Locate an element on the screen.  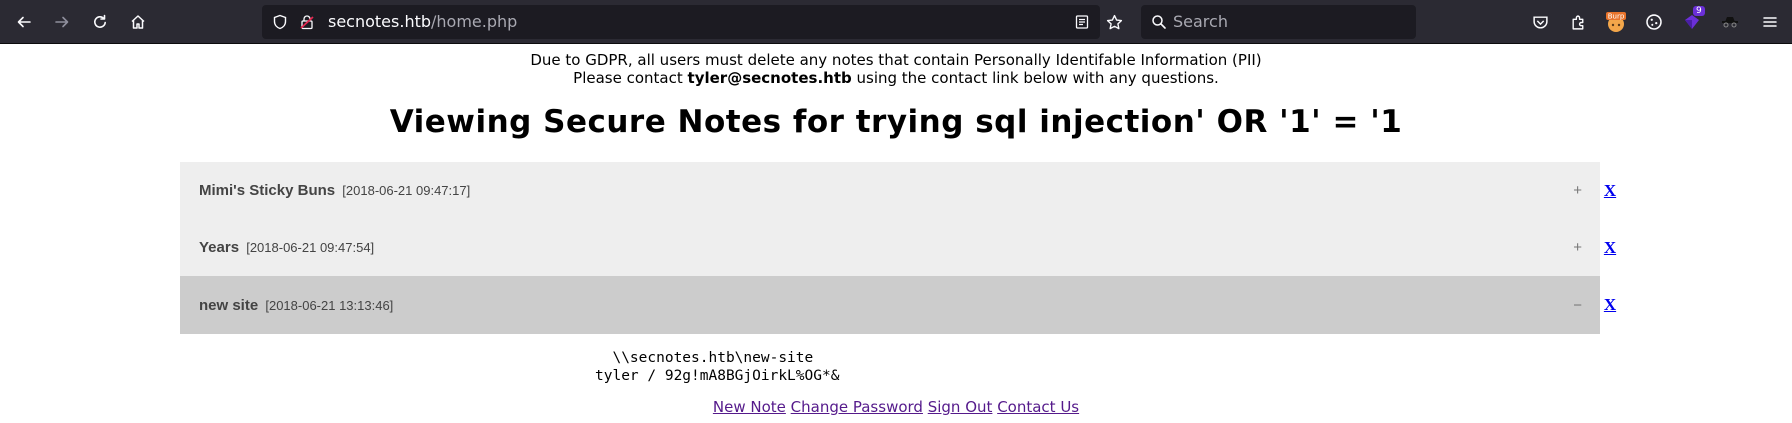
search-icon is located at coordinates (1159, 22).